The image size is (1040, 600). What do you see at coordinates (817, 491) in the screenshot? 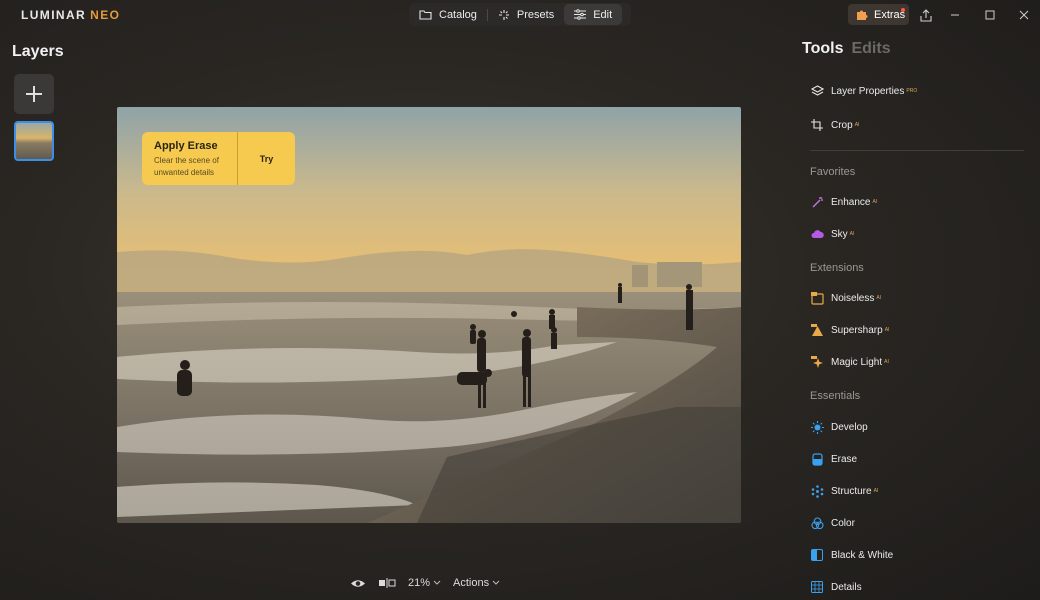
I see `structure-icon` at bounding box center [817, 491].